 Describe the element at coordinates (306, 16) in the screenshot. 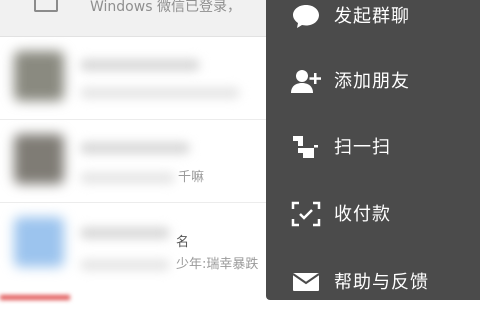

I see `chat-bubble-icon` at that location.